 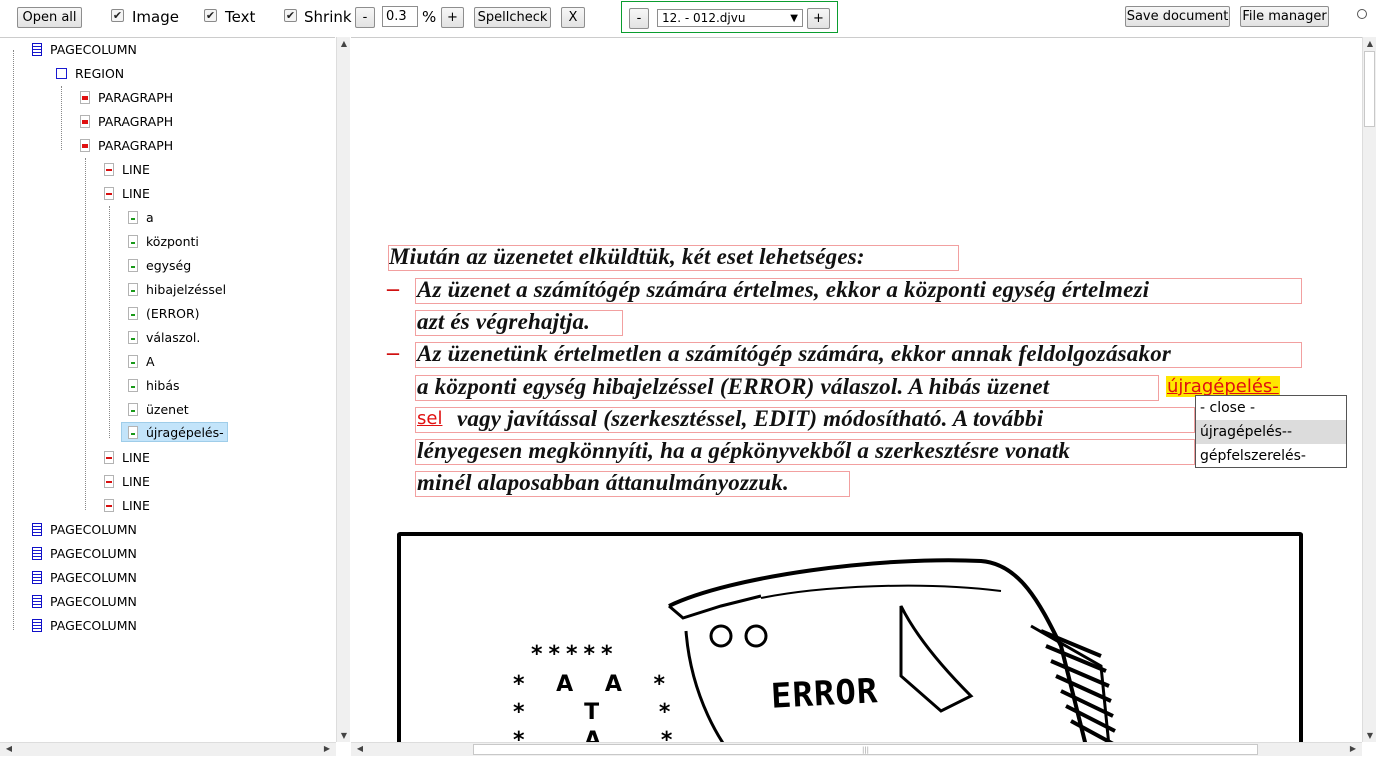 I want to click on shrink-input: 0.3, so click(x=400, y=16).